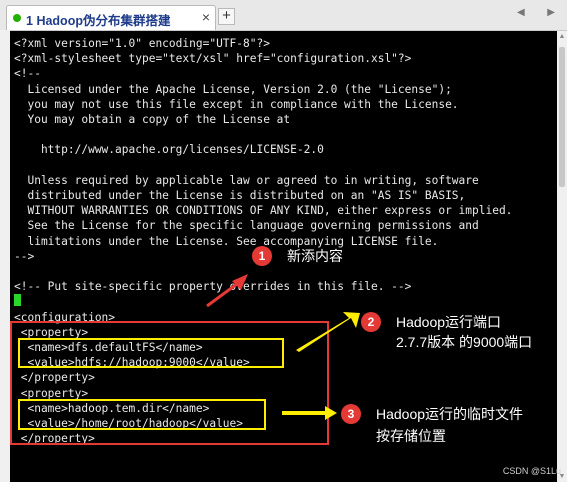 The height and width of the screenshot is (482, 567). What do you see at coordinates (103, 21) in the screenshot?
I see `tab-title: Hadoop伪分布集群搭建` at bounding box center [103, 21].